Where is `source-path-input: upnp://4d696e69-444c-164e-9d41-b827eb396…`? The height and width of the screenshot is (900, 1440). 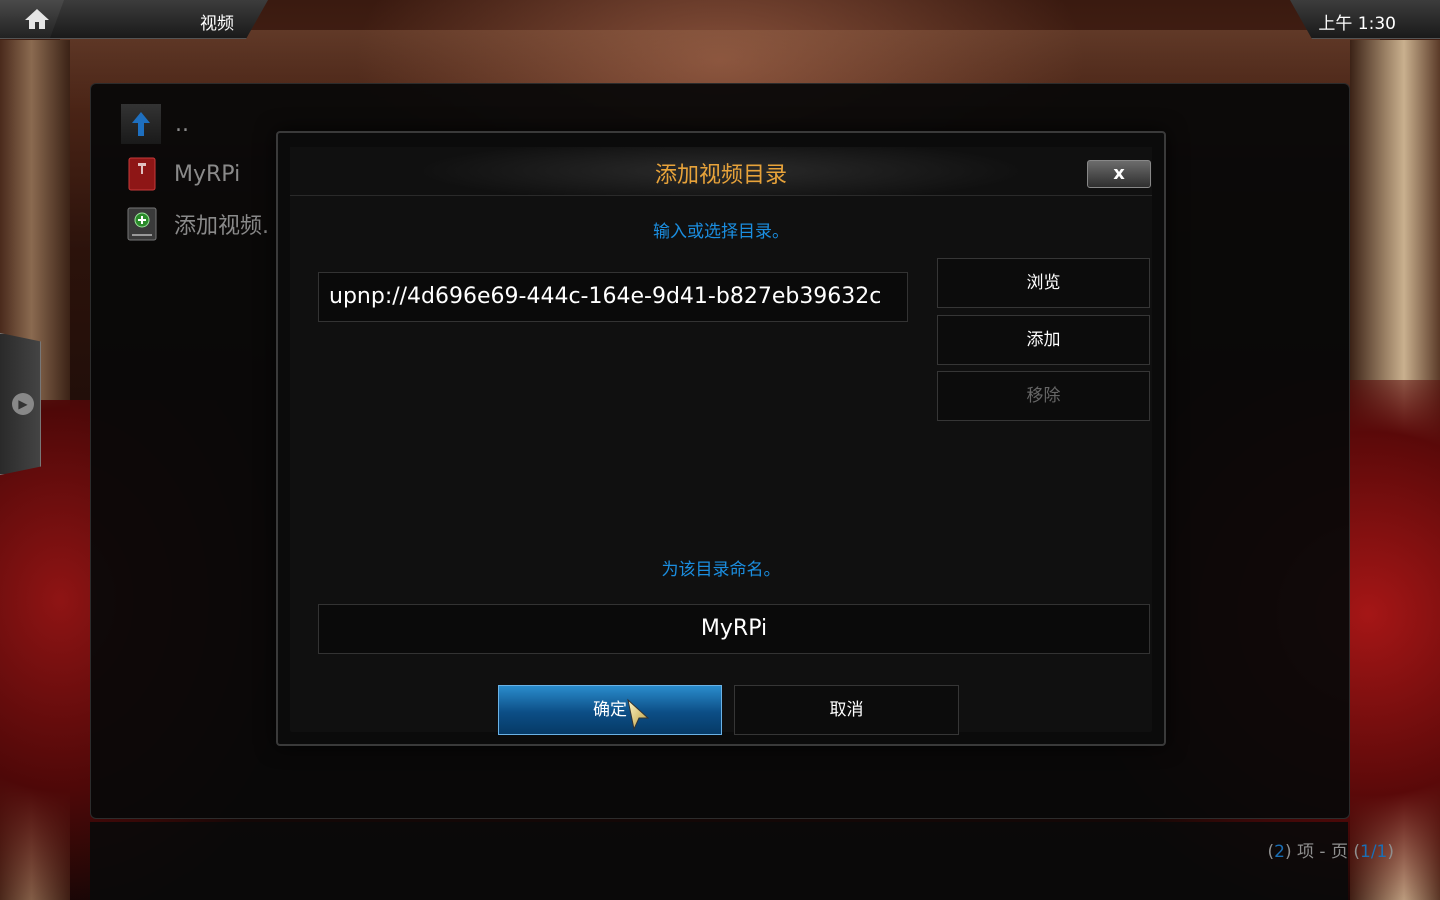
source-path-input: upnp://4d696e69-444c-164e-9d41-b827eb396… is located at coordinates (613, 297).